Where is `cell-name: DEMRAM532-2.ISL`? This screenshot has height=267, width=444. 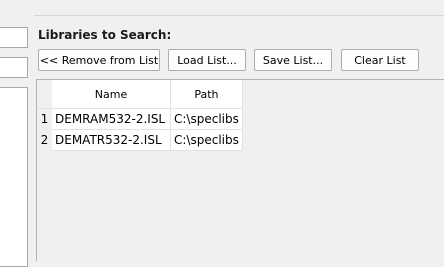 cell-name: DEMRAM532-2.ISL is located at coordinates (111, 119).